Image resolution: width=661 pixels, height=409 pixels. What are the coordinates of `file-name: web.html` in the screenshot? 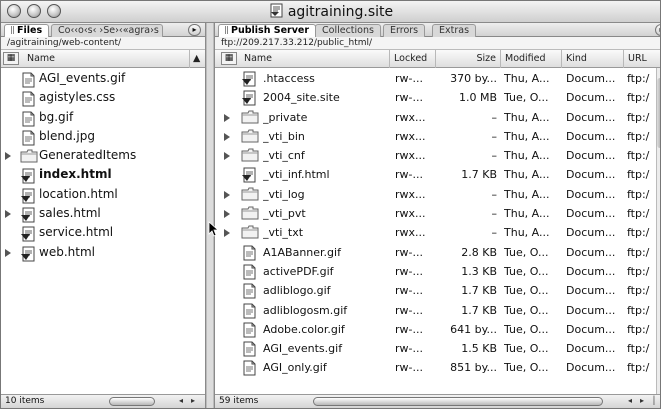 It's located at (67, 251).